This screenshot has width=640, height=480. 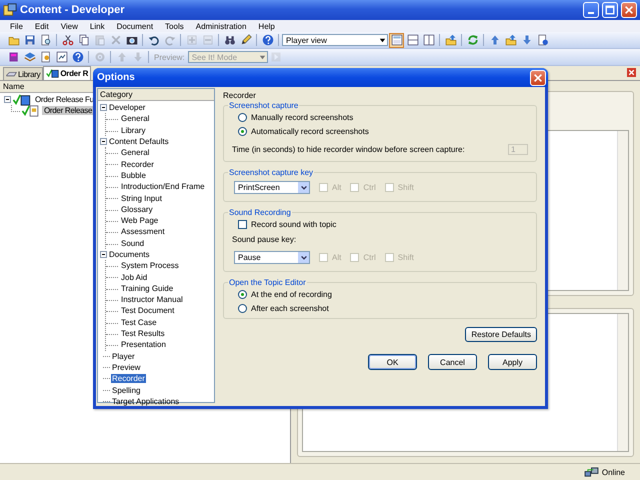 What do you see at coordinates (272, 187) in the screenshot?
I see `key-dropdown: PrintScreen` at bounding box center [272, 187].